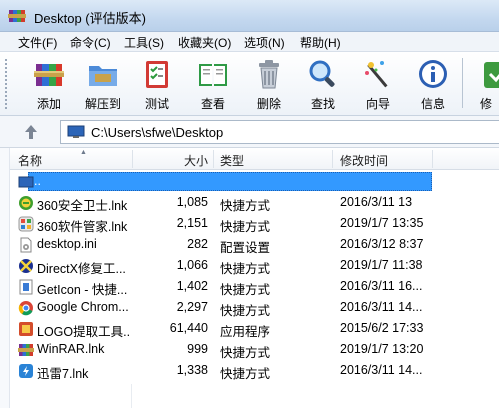  I want to click on add-button: 添加, so click(49, 83).